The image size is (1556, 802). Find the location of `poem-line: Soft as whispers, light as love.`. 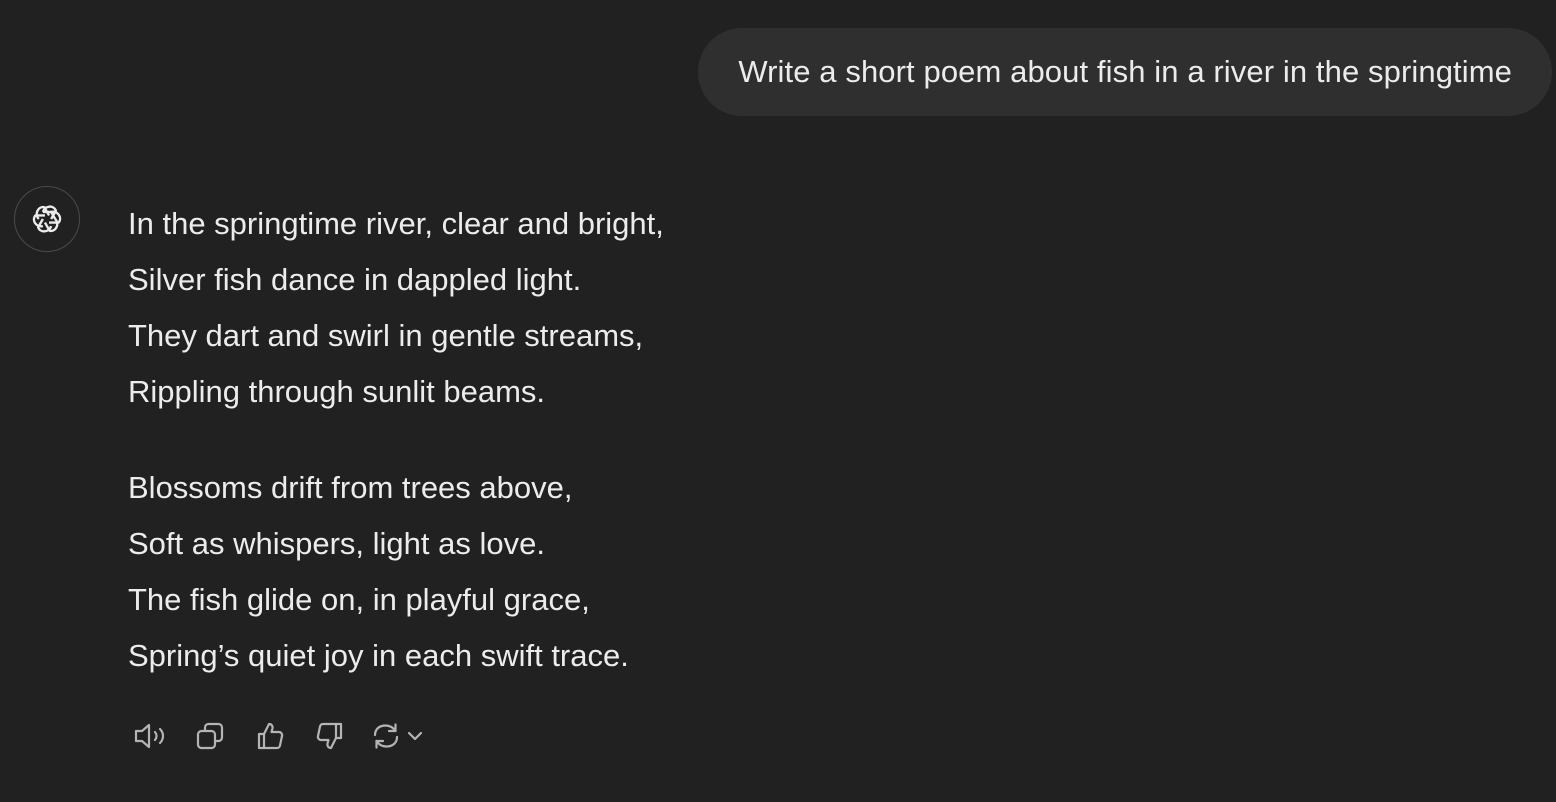

poem-line: Soft as whispers, light as love. is located at coordinates (336, 543).